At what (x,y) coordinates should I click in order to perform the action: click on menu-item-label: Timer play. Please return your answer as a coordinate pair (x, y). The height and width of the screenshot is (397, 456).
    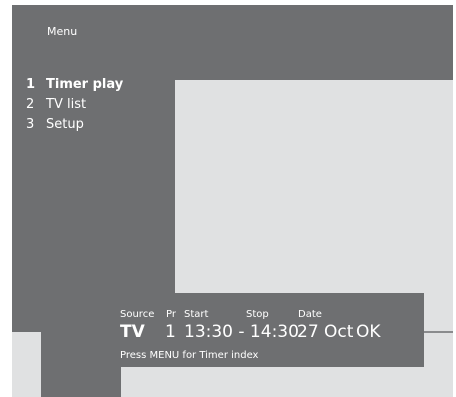
    Looking at the image, I should click on (85, 84).